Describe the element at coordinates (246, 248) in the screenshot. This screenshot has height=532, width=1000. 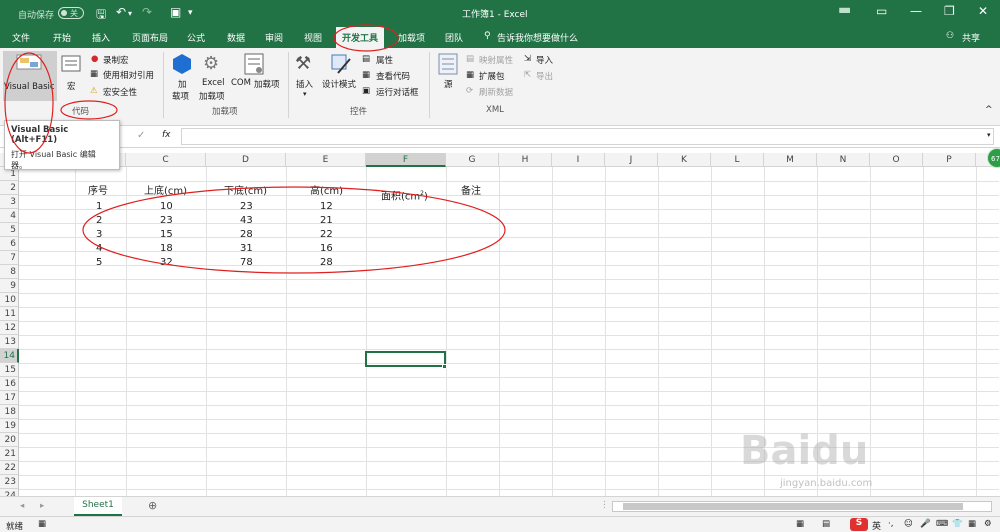
I see `table-cell: 31` at that location.